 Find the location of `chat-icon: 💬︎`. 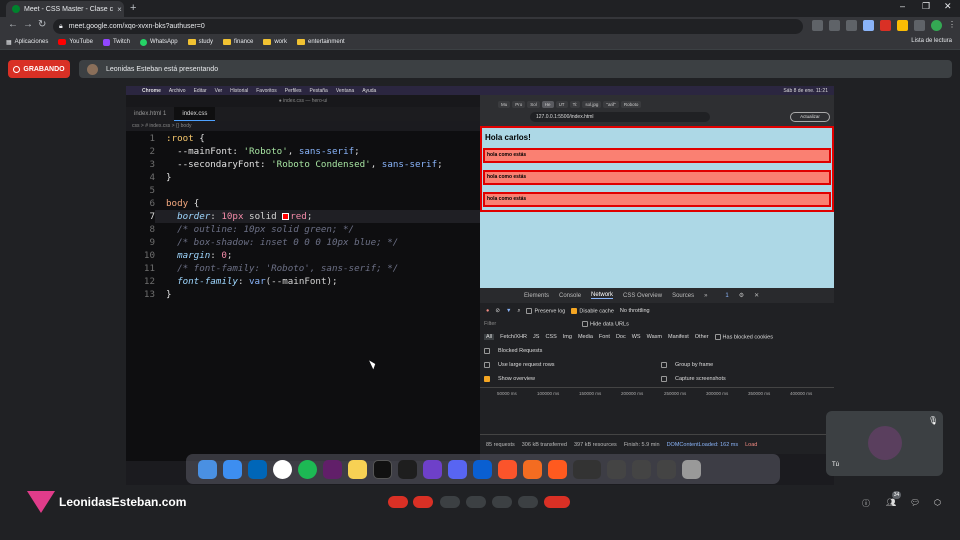

chat-icon: 💬︎ is located at coordinates (915, 502).